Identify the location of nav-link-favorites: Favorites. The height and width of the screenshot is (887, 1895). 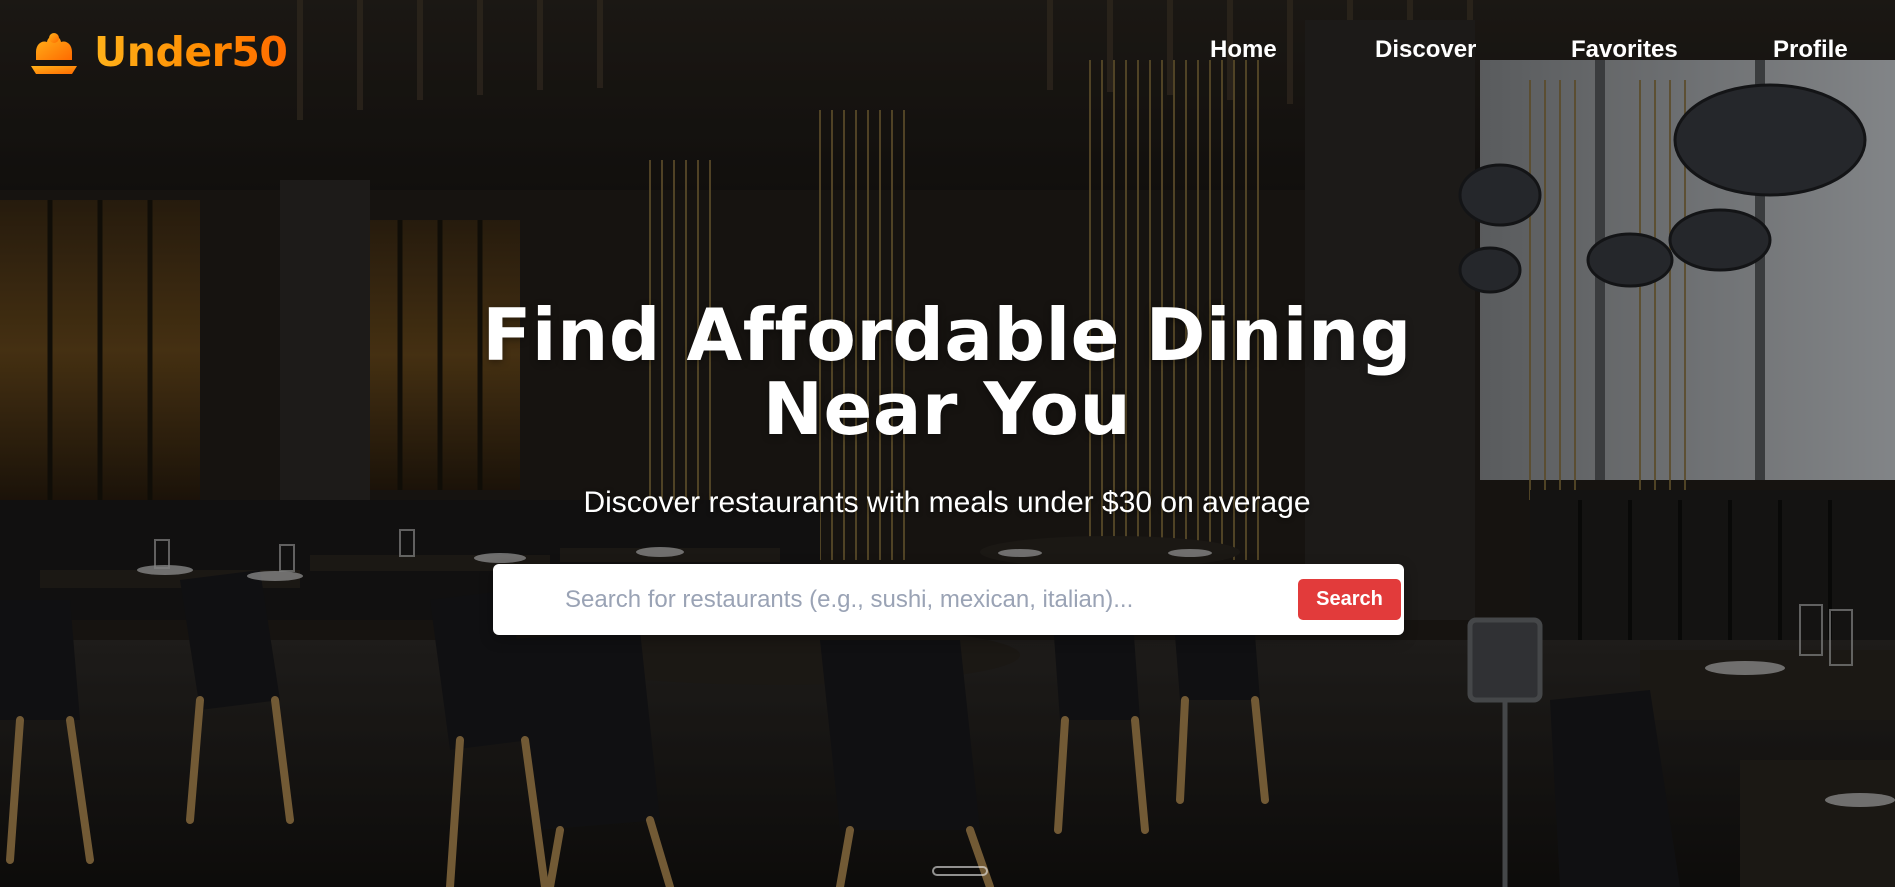
(1624, 50).